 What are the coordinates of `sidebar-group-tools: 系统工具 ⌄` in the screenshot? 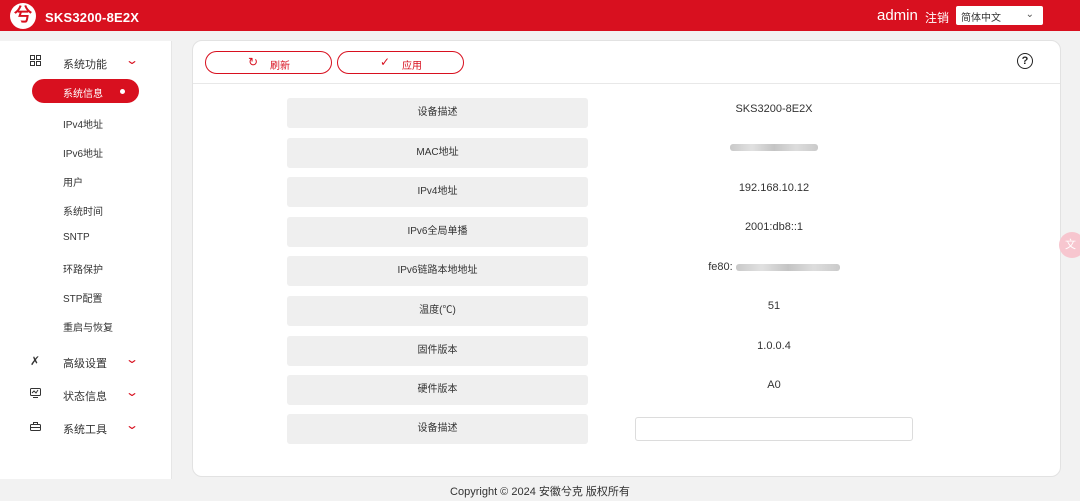 It's located at (86, 428).